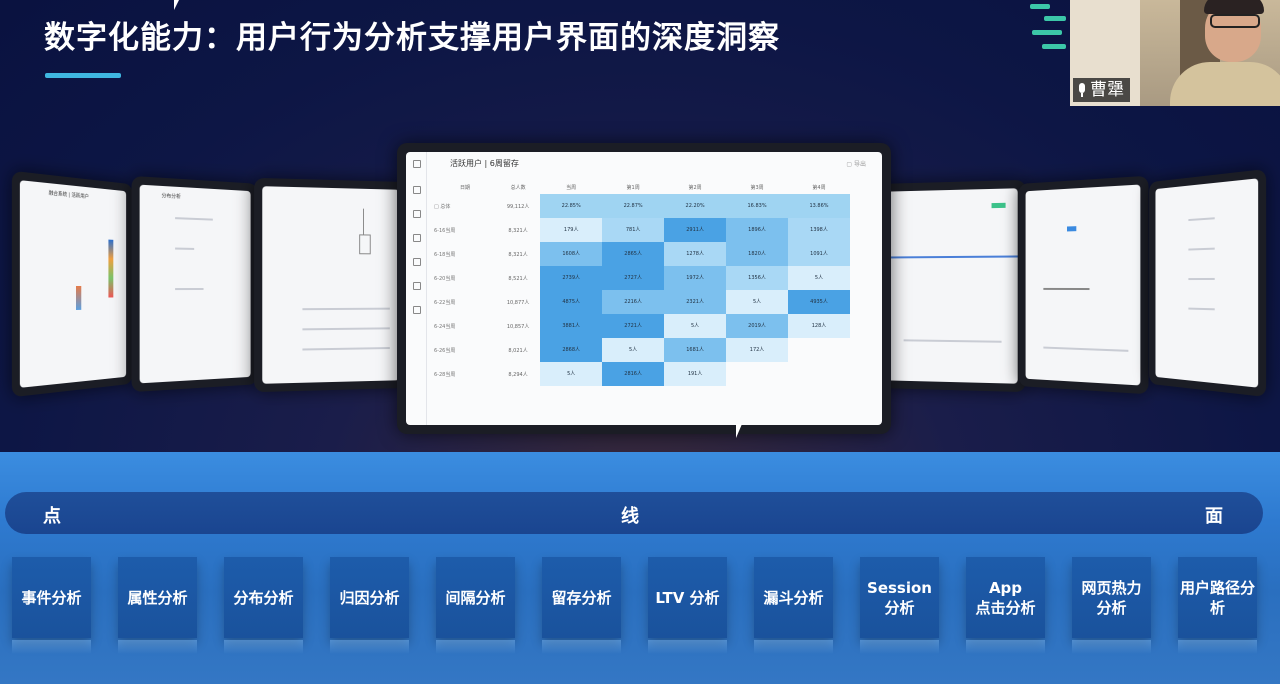  I want to click on device-screen: 分布分析, so click(195, 284).